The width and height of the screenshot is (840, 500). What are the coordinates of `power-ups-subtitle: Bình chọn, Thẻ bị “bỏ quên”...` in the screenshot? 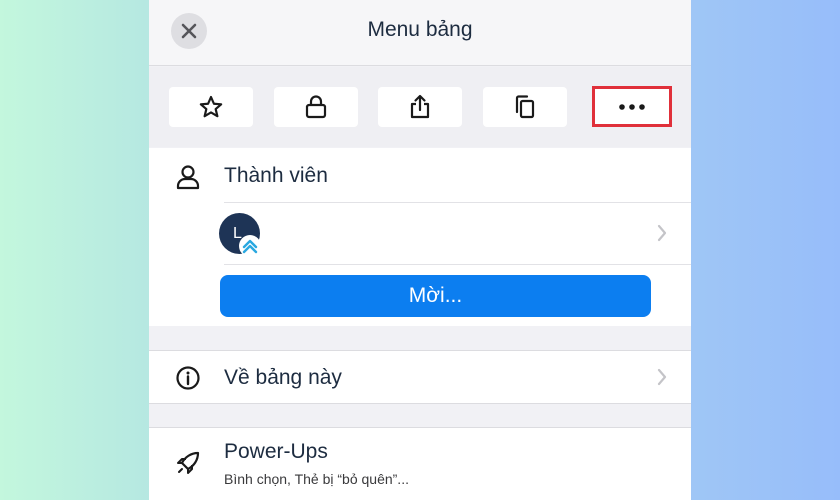 It's located at (316, 479).